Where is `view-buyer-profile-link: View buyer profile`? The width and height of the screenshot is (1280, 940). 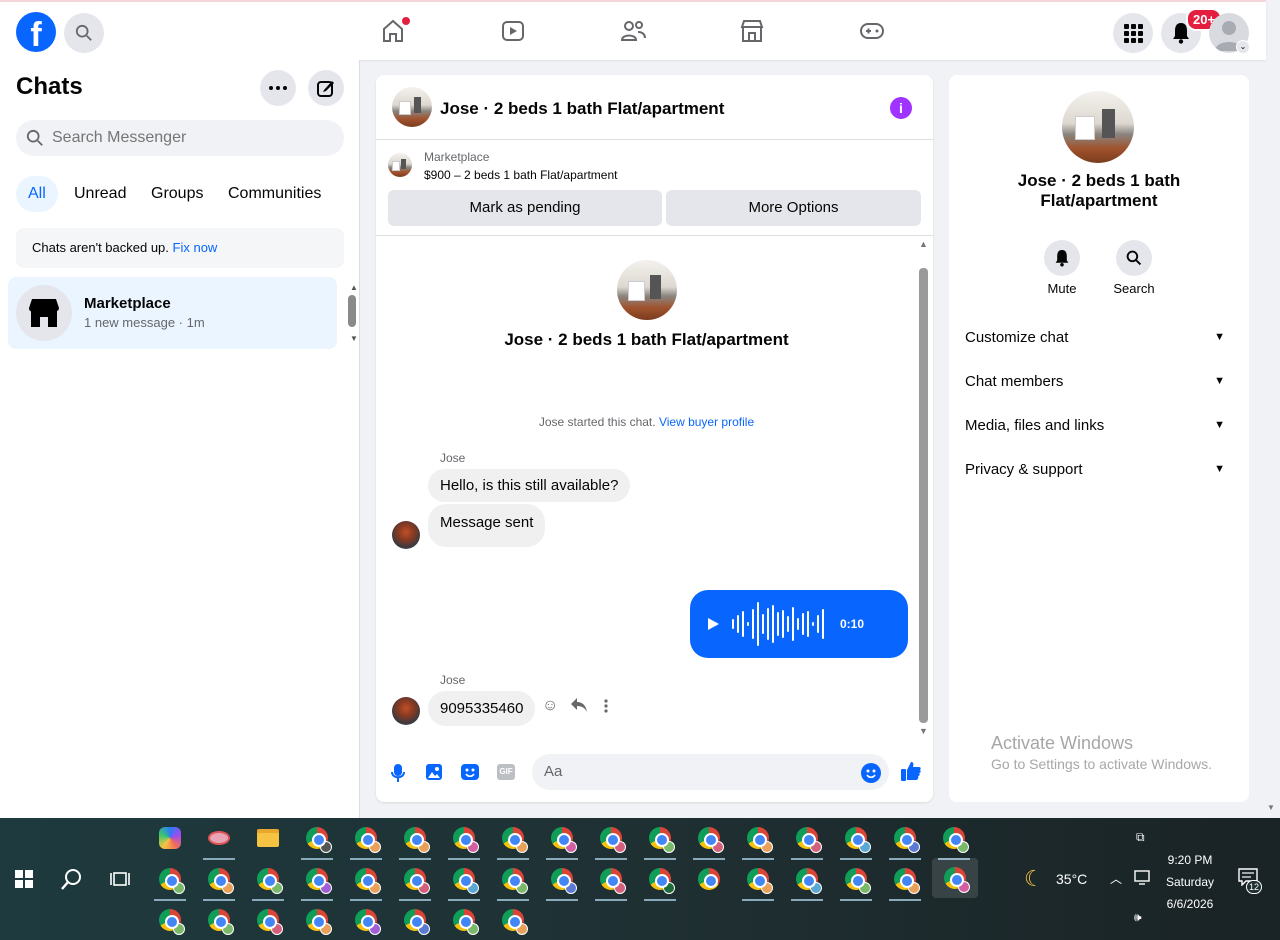
view-buyer-profile-link: View buyer profile is located at coordinates (706, 422).